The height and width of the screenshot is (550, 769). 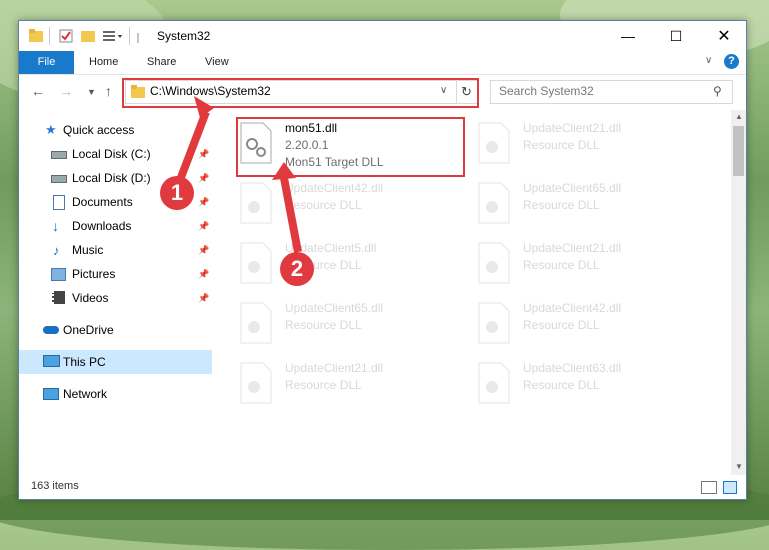 What do you see at coordinates (239, 174) in the screenshot?
I see `annotation-arrows` at bounding box center [239, 174].